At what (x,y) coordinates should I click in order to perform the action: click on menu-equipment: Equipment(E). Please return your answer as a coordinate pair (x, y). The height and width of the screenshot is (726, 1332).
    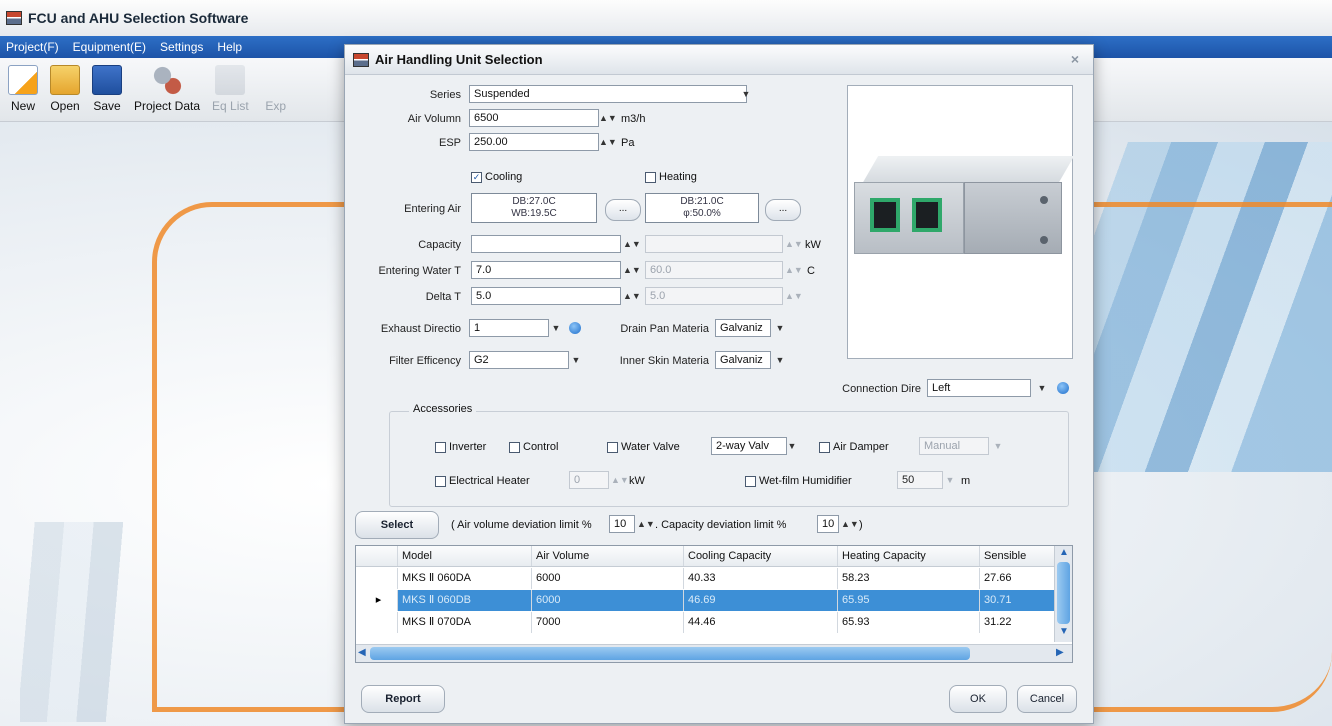
    Looking at the image, I should click on (109, 47).